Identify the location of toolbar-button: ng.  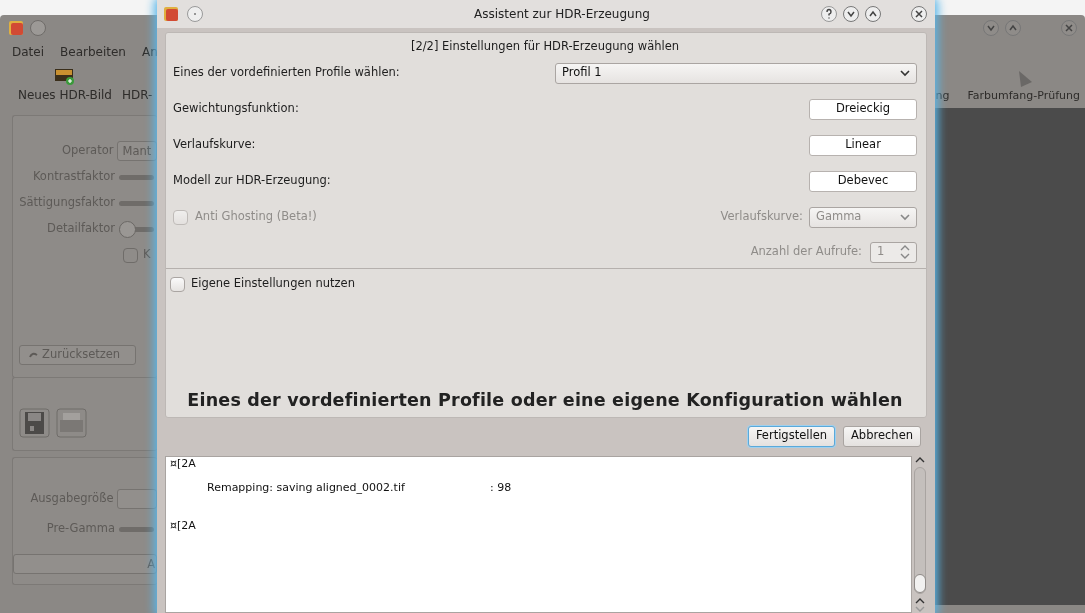
(942, 95).